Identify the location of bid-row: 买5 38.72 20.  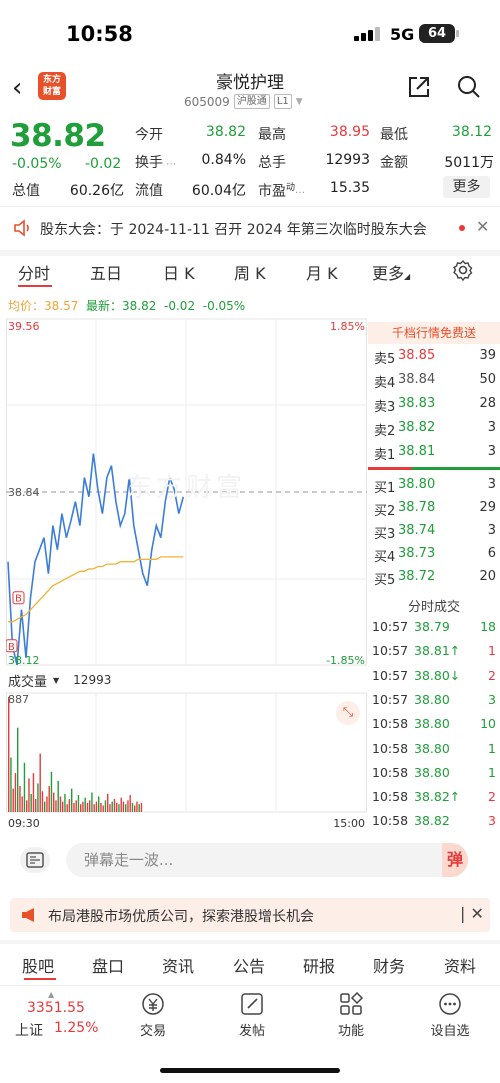
(435, 580).